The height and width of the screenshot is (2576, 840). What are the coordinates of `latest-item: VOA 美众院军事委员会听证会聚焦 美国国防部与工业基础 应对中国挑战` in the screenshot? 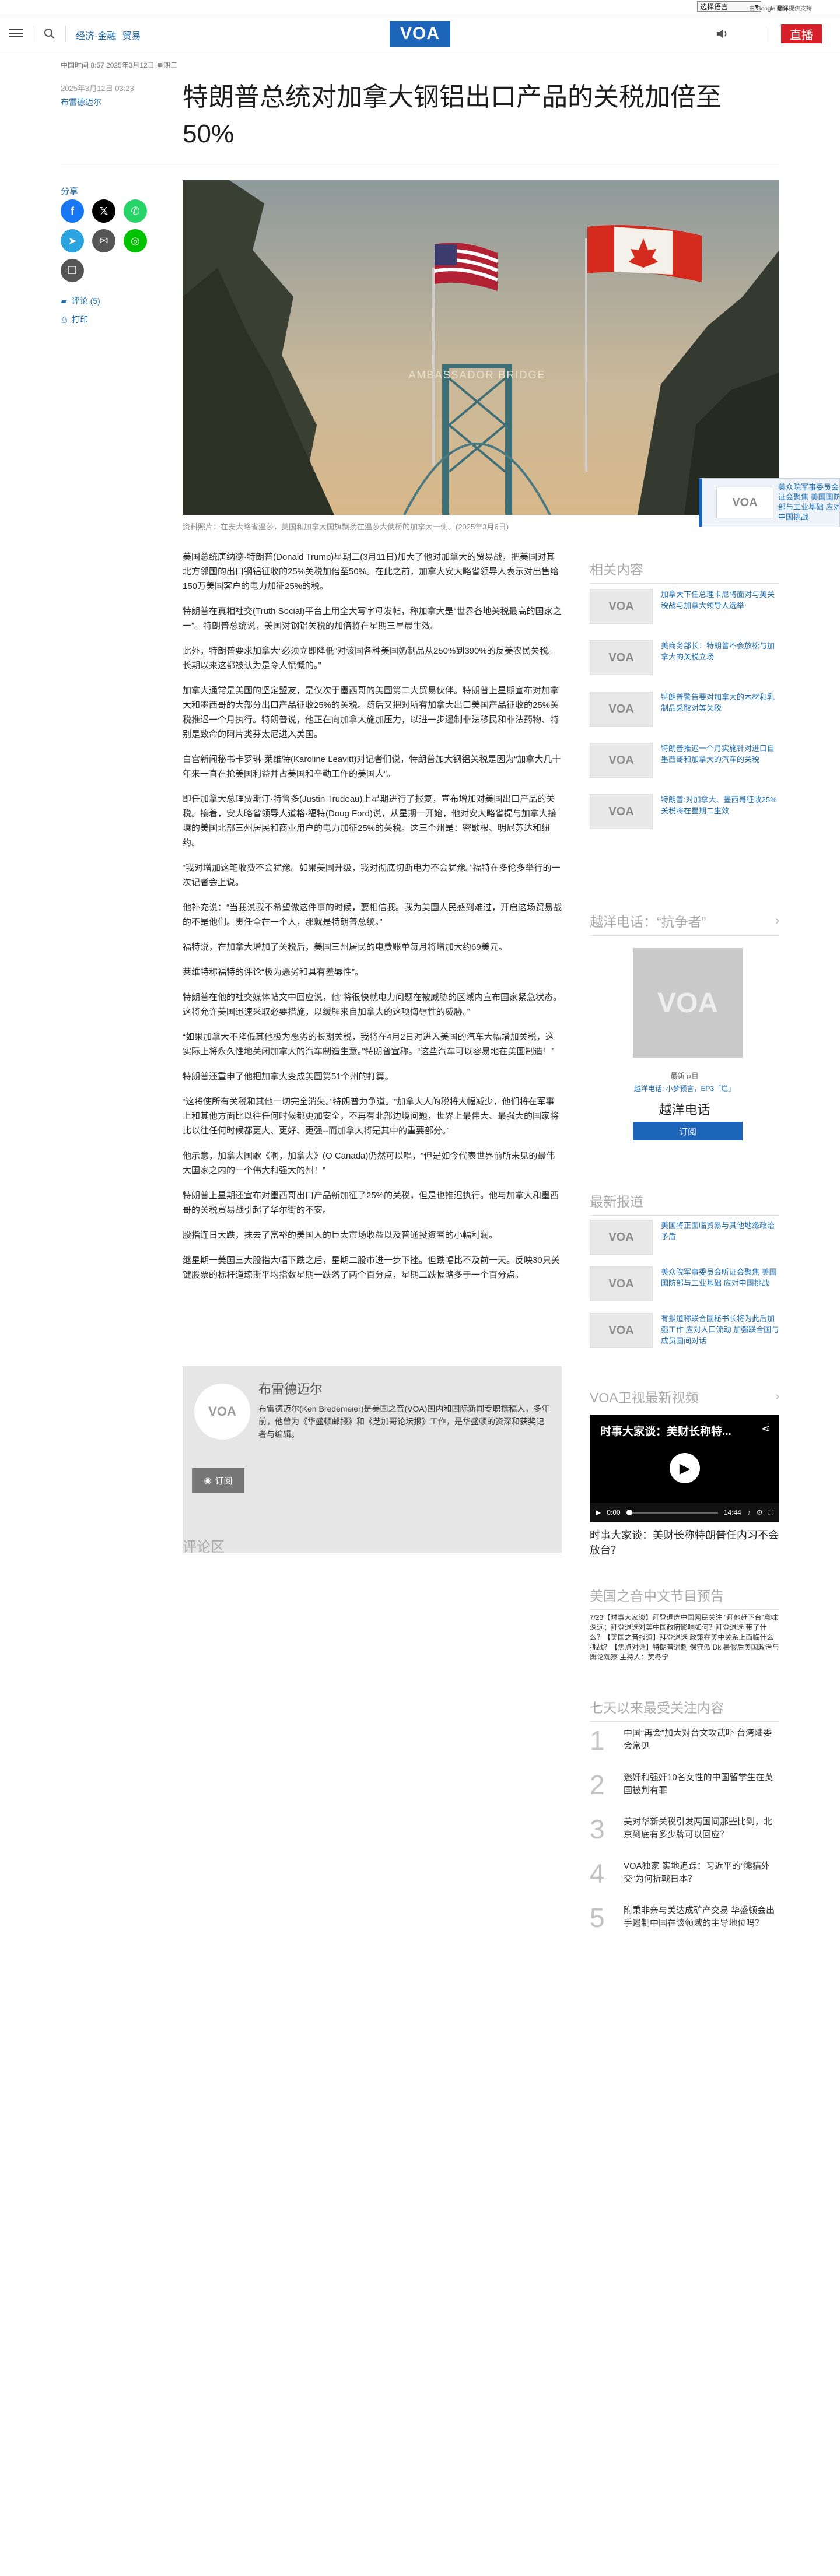 It's located at (684, 1283).